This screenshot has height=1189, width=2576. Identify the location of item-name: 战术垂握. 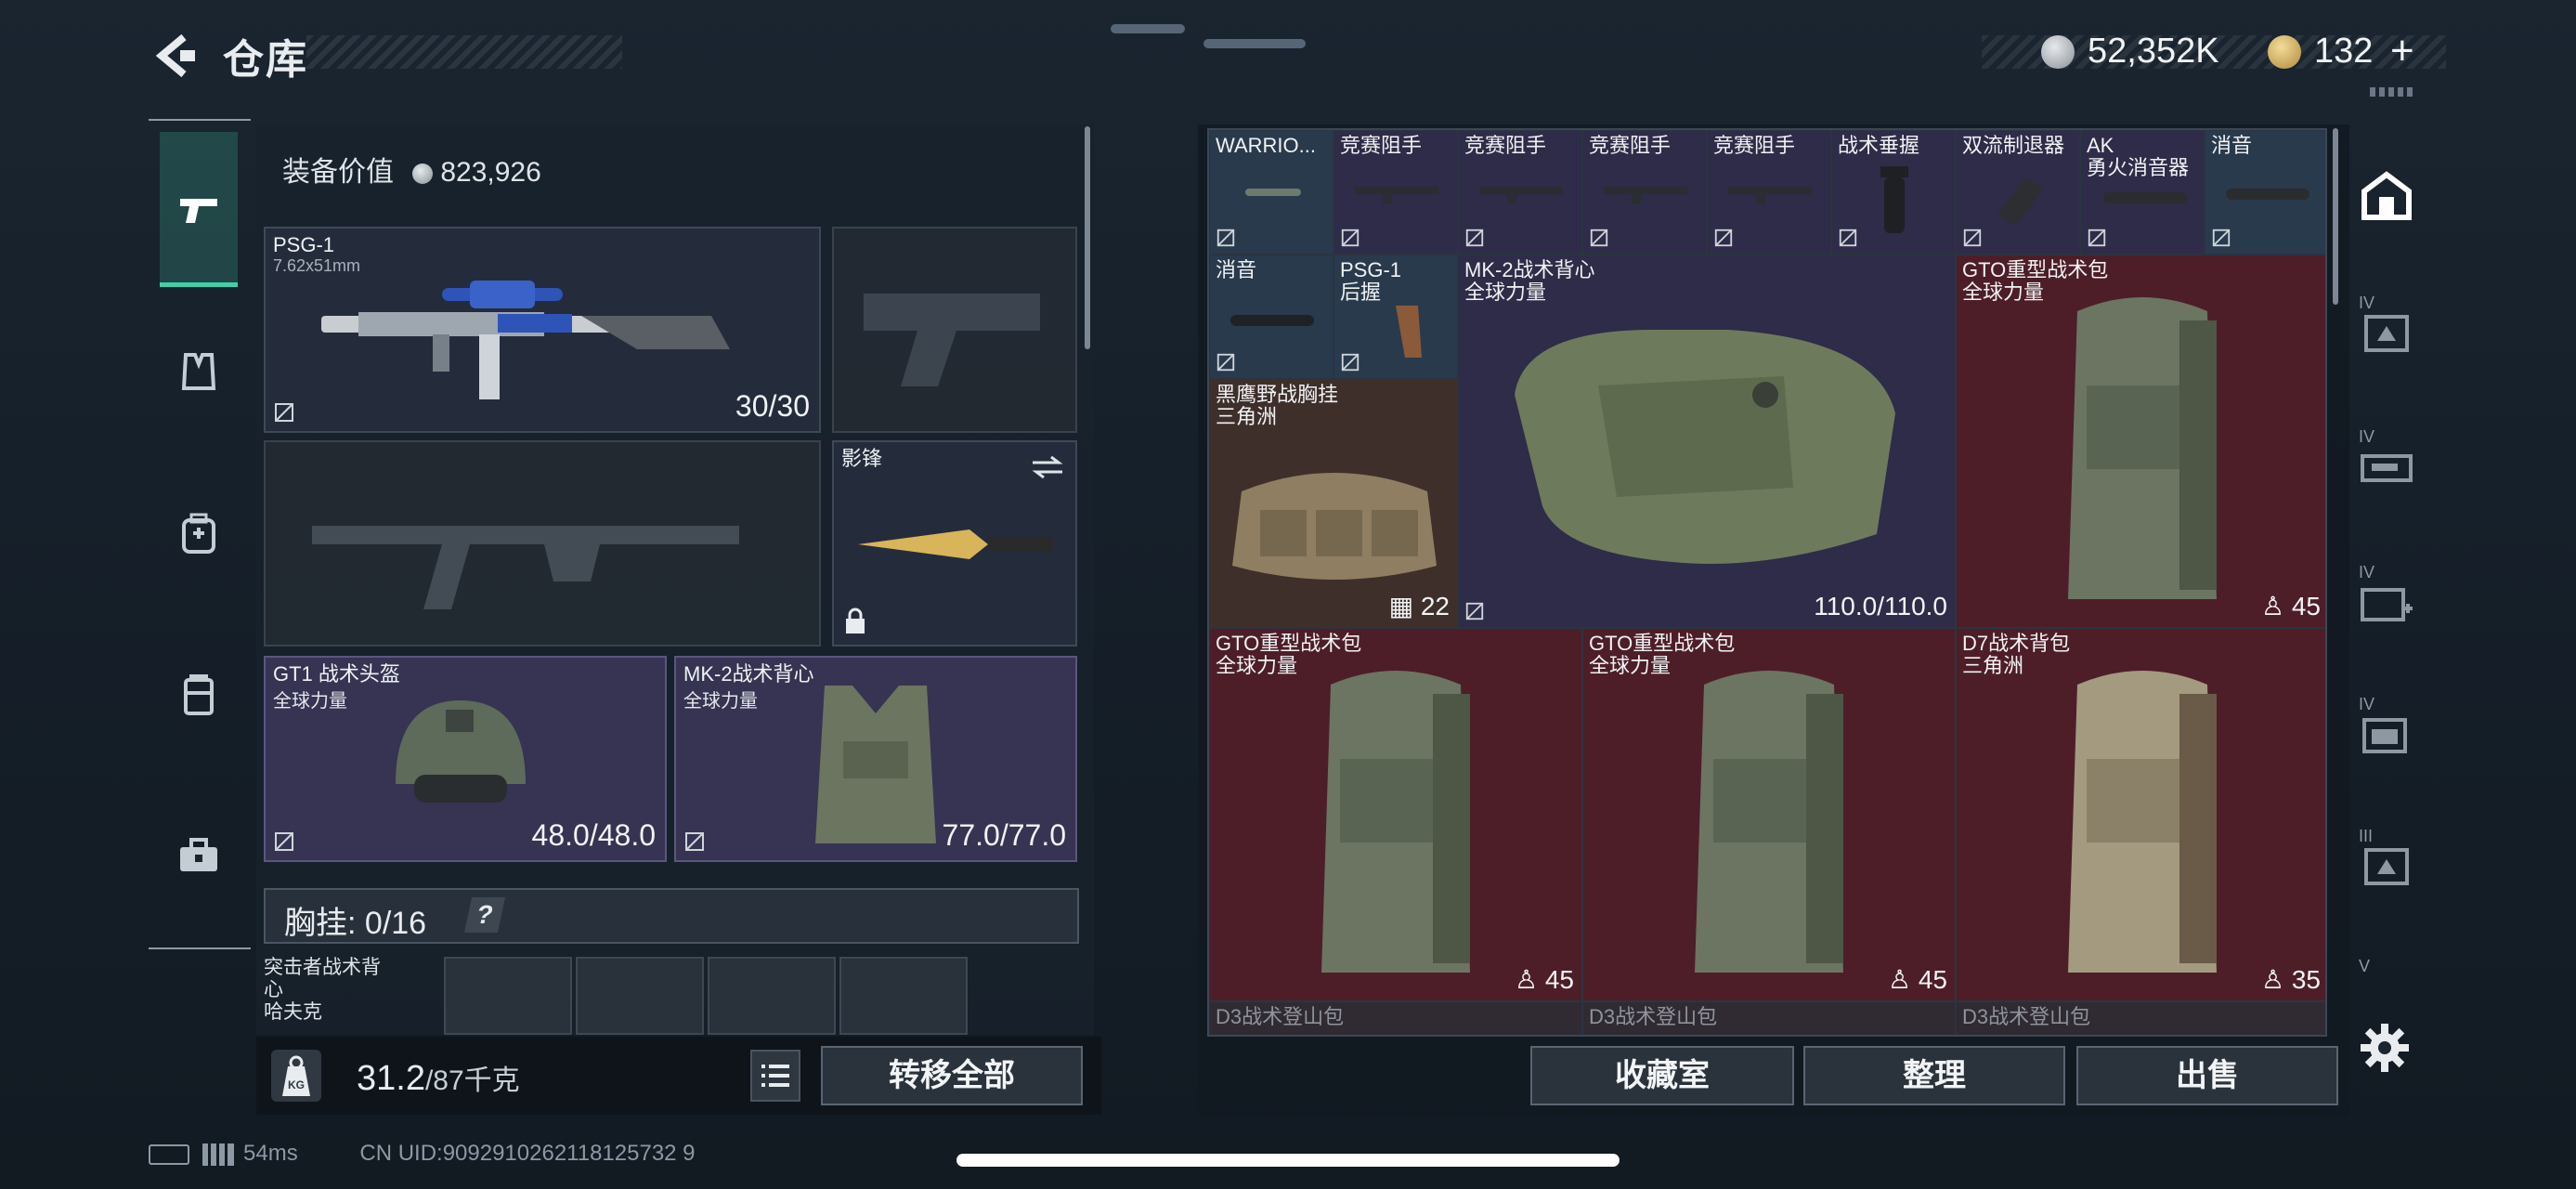
(1879, 145).